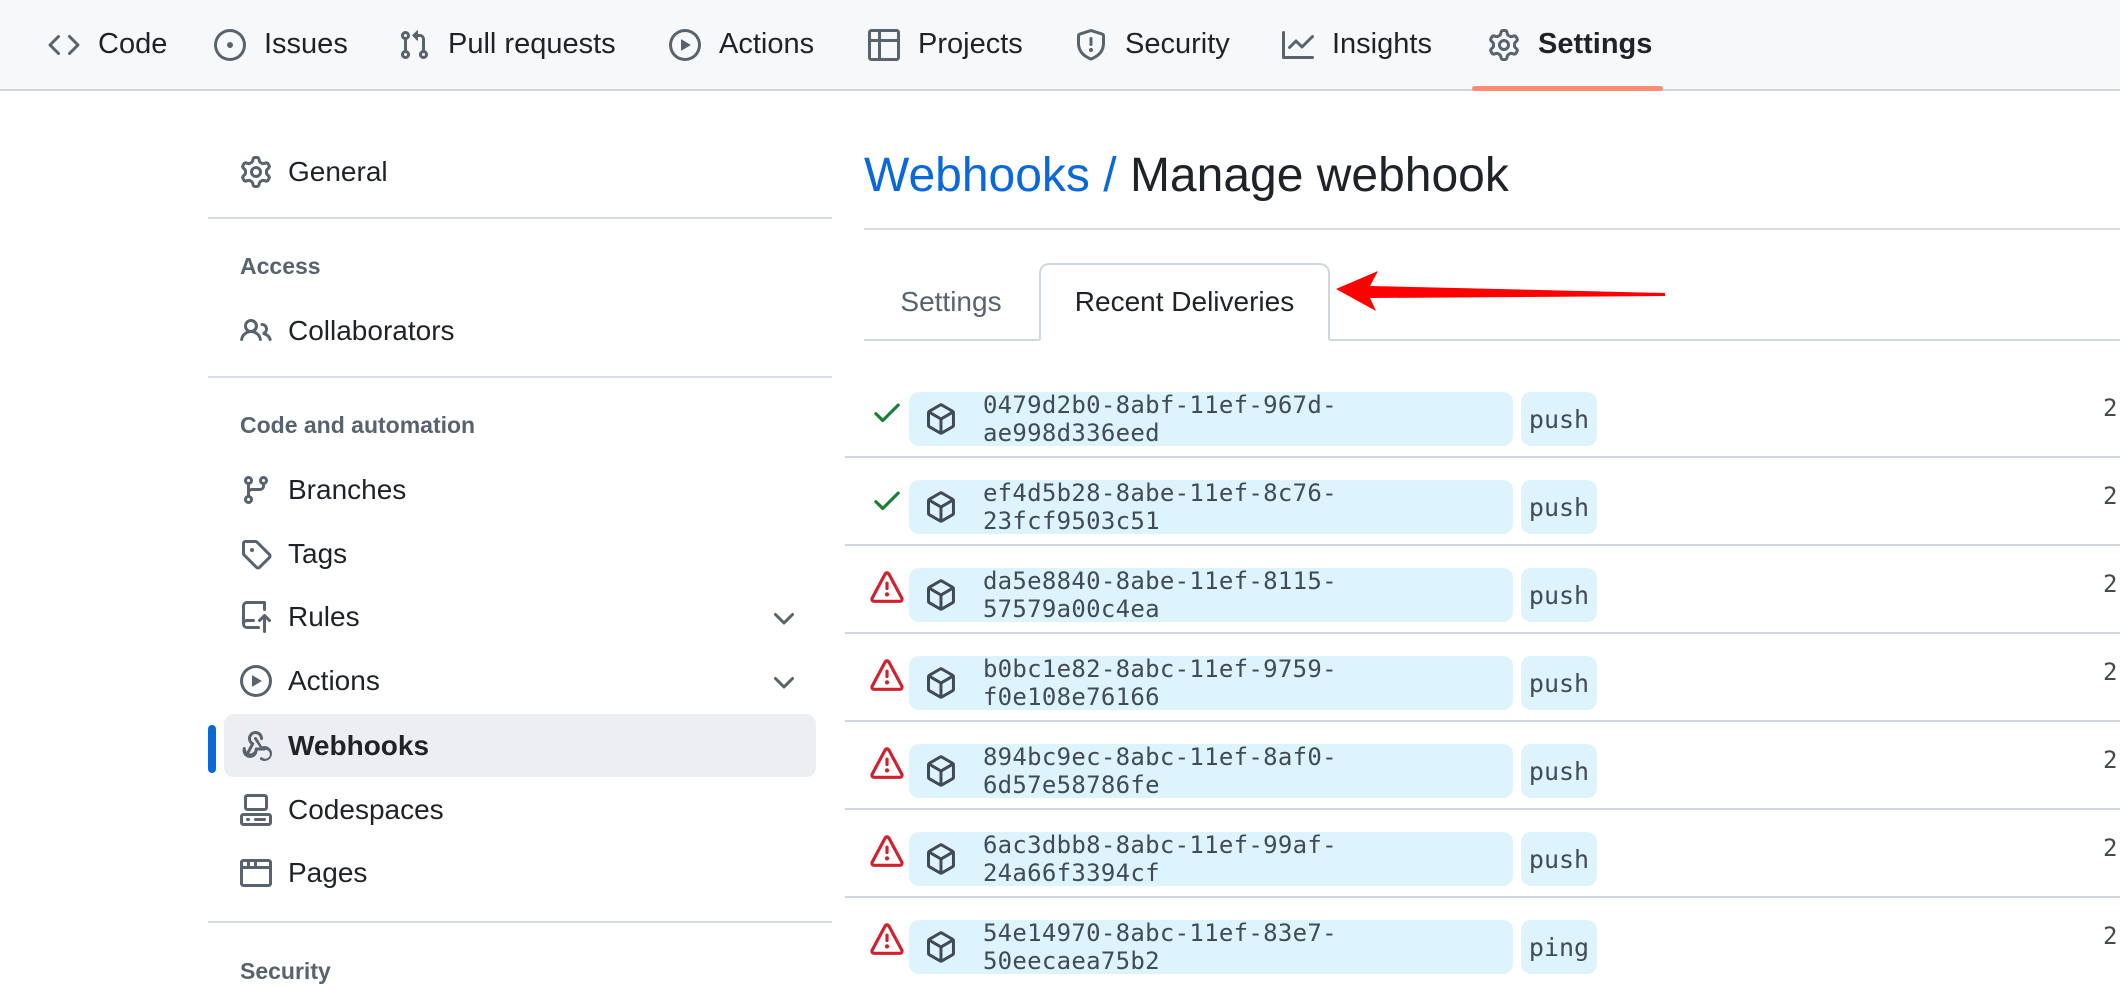  What do you see at coordinates (1159, 947) in the screenshot?
I see `delivery-guid: 54e14970-8abc-11ef-83e7-50eecaea75b2` at bounding box center [1159, 947].